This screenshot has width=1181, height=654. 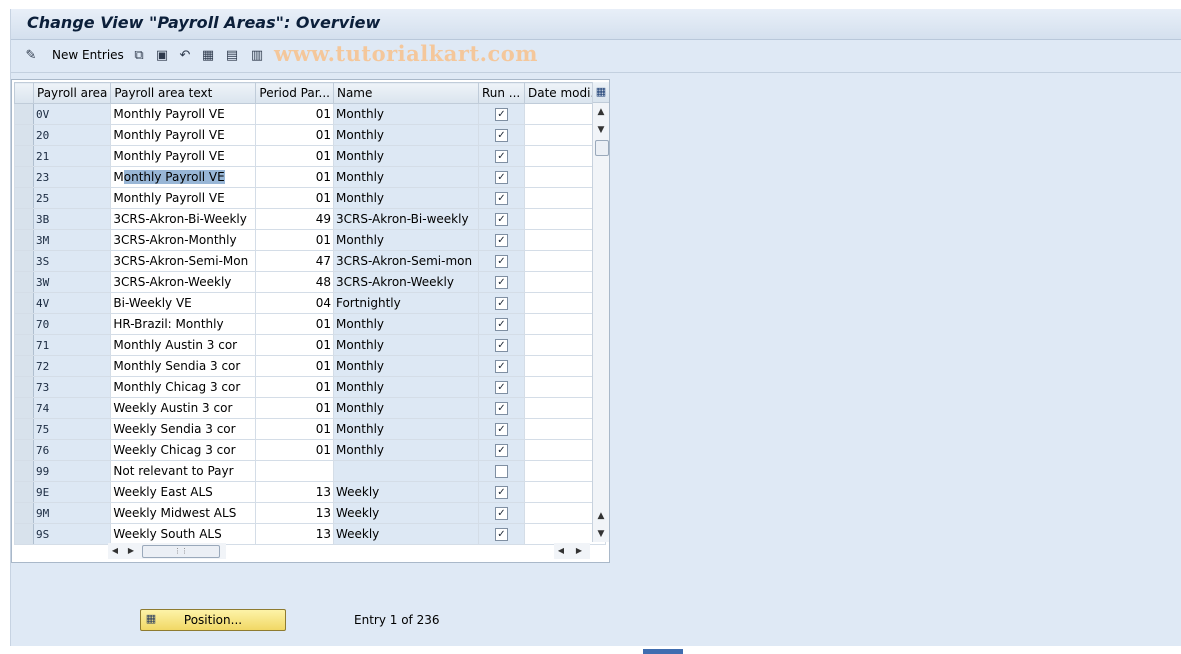 What do you see at coordinates (72, 198) in the screenshot?
I see `payroll-area-cell: 25` at bounding box center [72, 198].